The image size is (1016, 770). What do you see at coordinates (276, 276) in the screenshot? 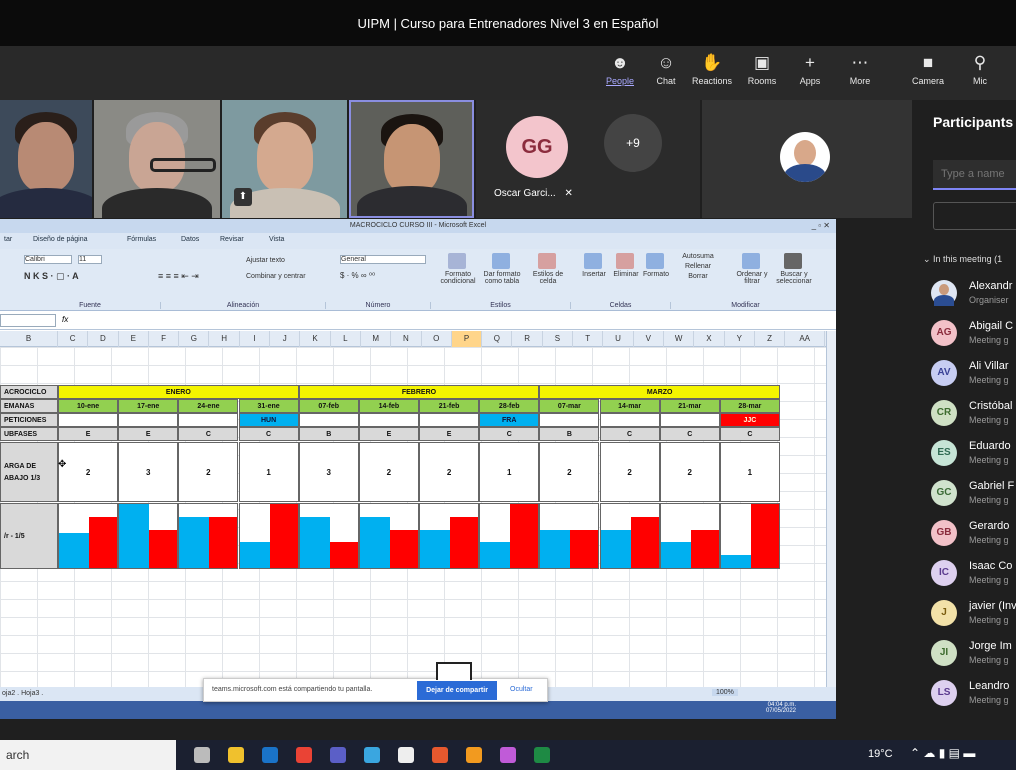
I see `merge-center-button: Combinar y centrar` at bounding box center [276, 276].